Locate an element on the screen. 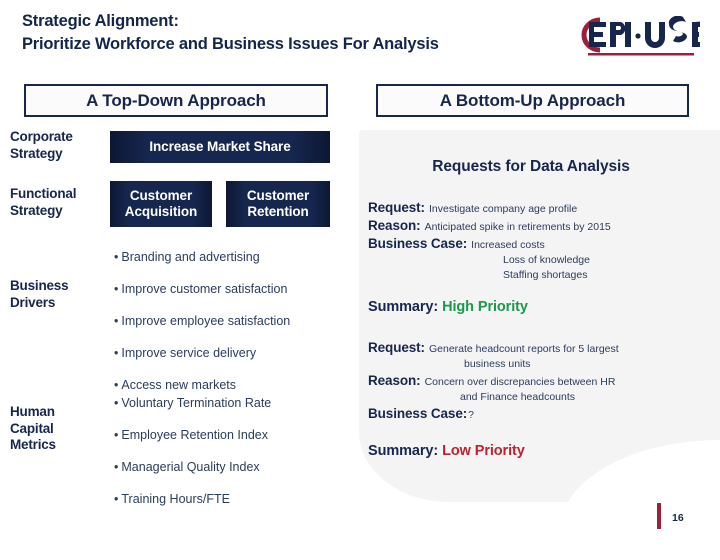  epi-use-logo: ® is located at coordinates (636, 38).